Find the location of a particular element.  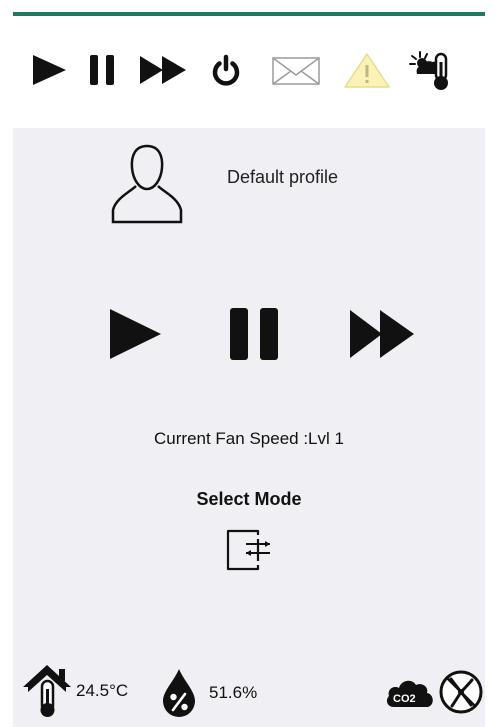

profile-name: Default profile is located at coordinates (282, 177).